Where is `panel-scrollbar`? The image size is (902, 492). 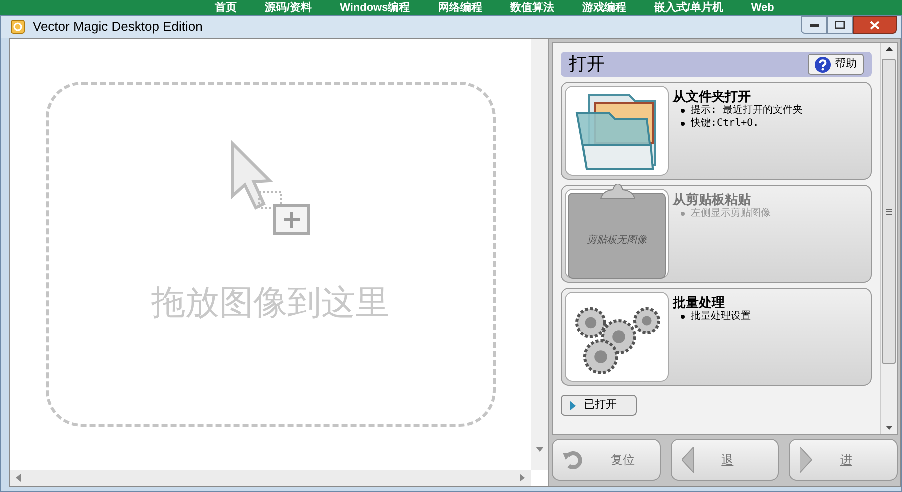 panel-scrollbar is located at coordinates (888, 238).